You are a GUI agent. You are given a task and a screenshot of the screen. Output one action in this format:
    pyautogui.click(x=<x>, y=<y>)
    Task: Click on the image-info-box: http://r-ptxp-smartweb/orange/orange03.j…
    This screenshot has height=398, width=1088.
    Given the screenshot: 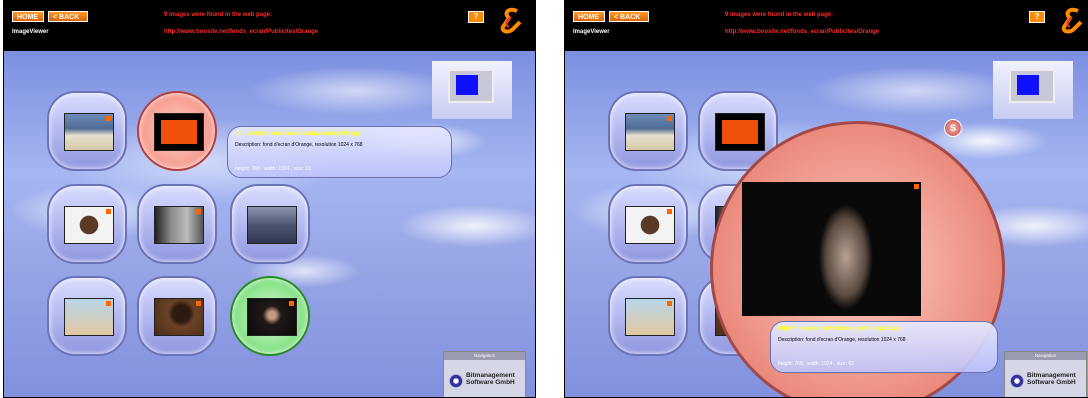 What is the action you would take?
    pyautogui.click(x=884, y=347)
    